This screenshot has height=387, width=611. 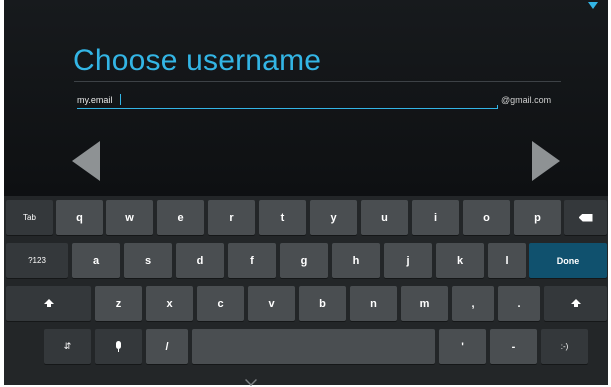 I want to click on done-button: Done, so click(x=568, y=260).